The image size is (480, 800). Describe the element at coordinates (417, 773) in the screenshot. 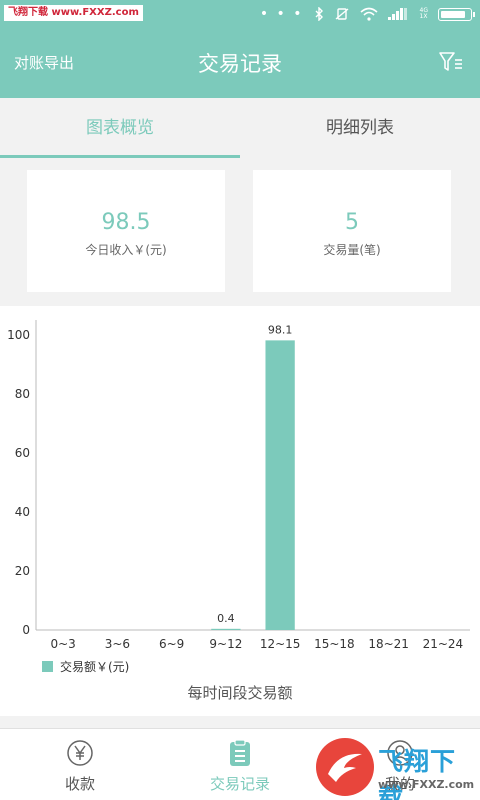

I see `watermark-brand: 飞翔下载` at that location.